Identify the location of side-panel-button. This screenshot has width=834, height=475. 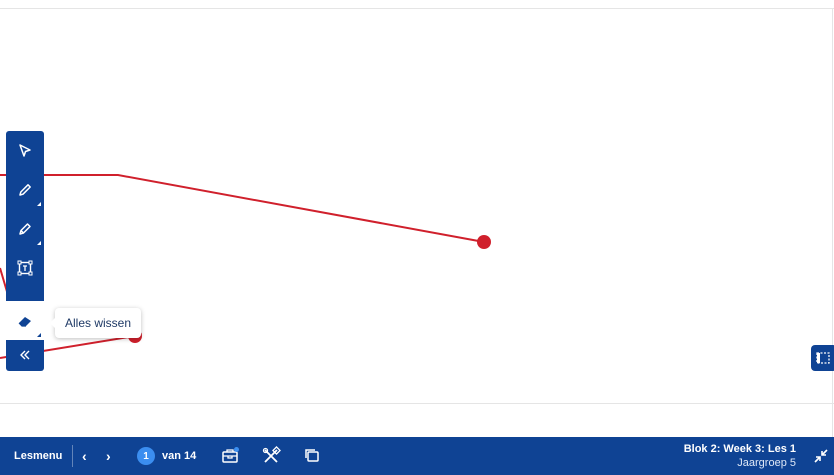
(822, 358).